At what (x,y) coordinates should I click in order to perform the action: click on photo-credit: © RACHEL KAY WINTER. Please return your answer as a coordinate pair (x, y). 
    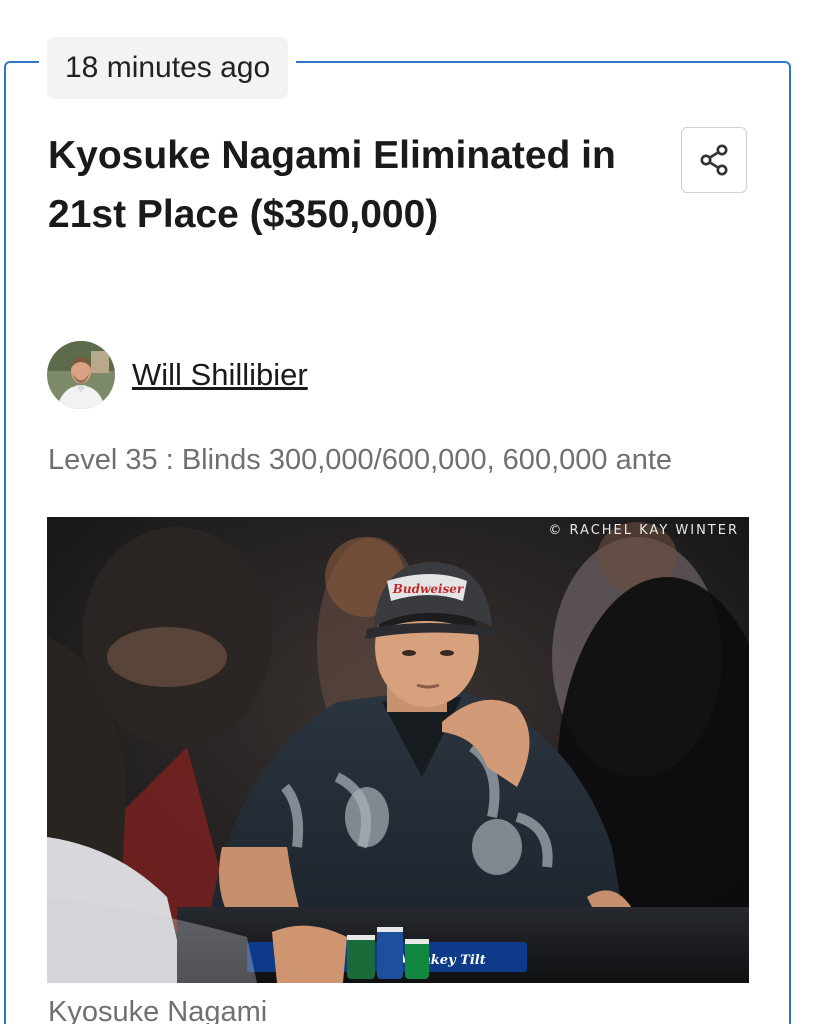
    Looking at the image, I should click on (643, 530).